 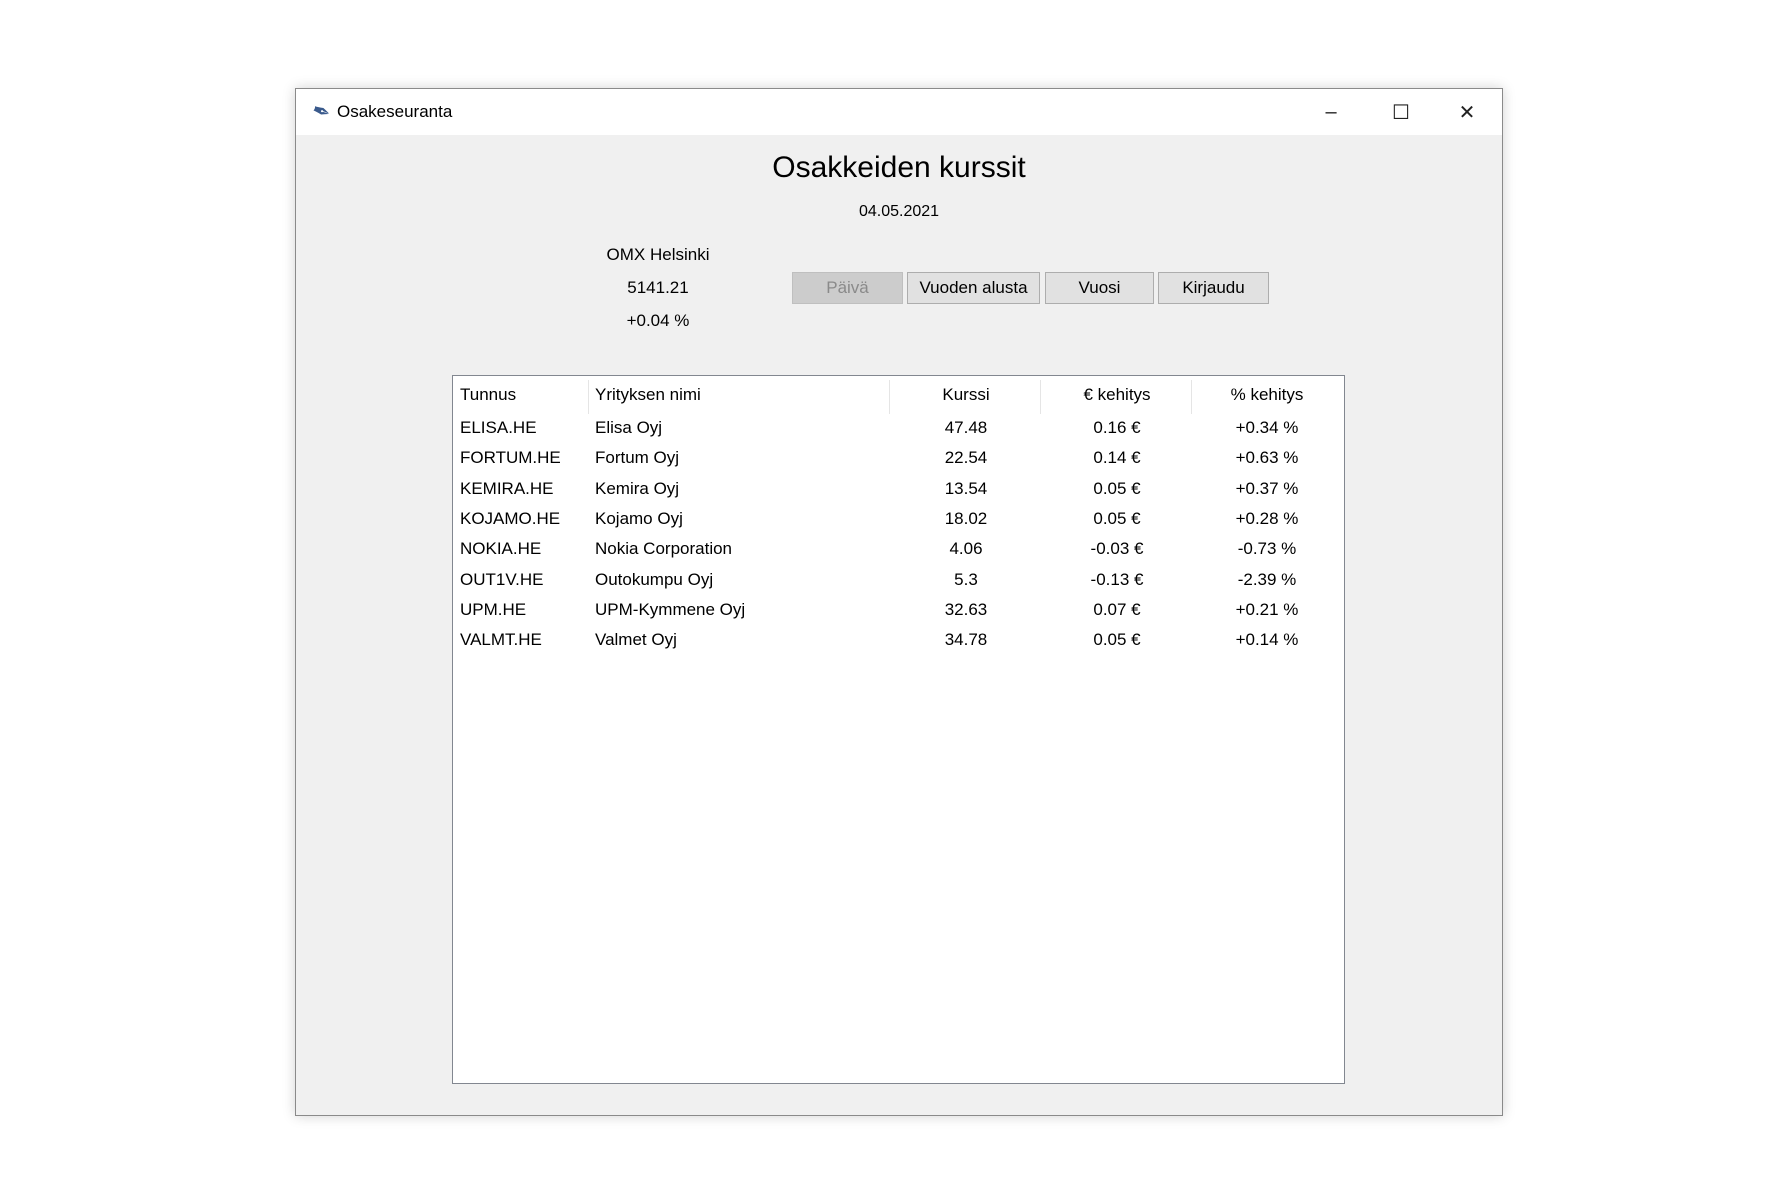 What do you see at coordinates (493, 609) in the screenshot?
I see `cell-ticker: UPM.HE` at bounding box center [493, 609].